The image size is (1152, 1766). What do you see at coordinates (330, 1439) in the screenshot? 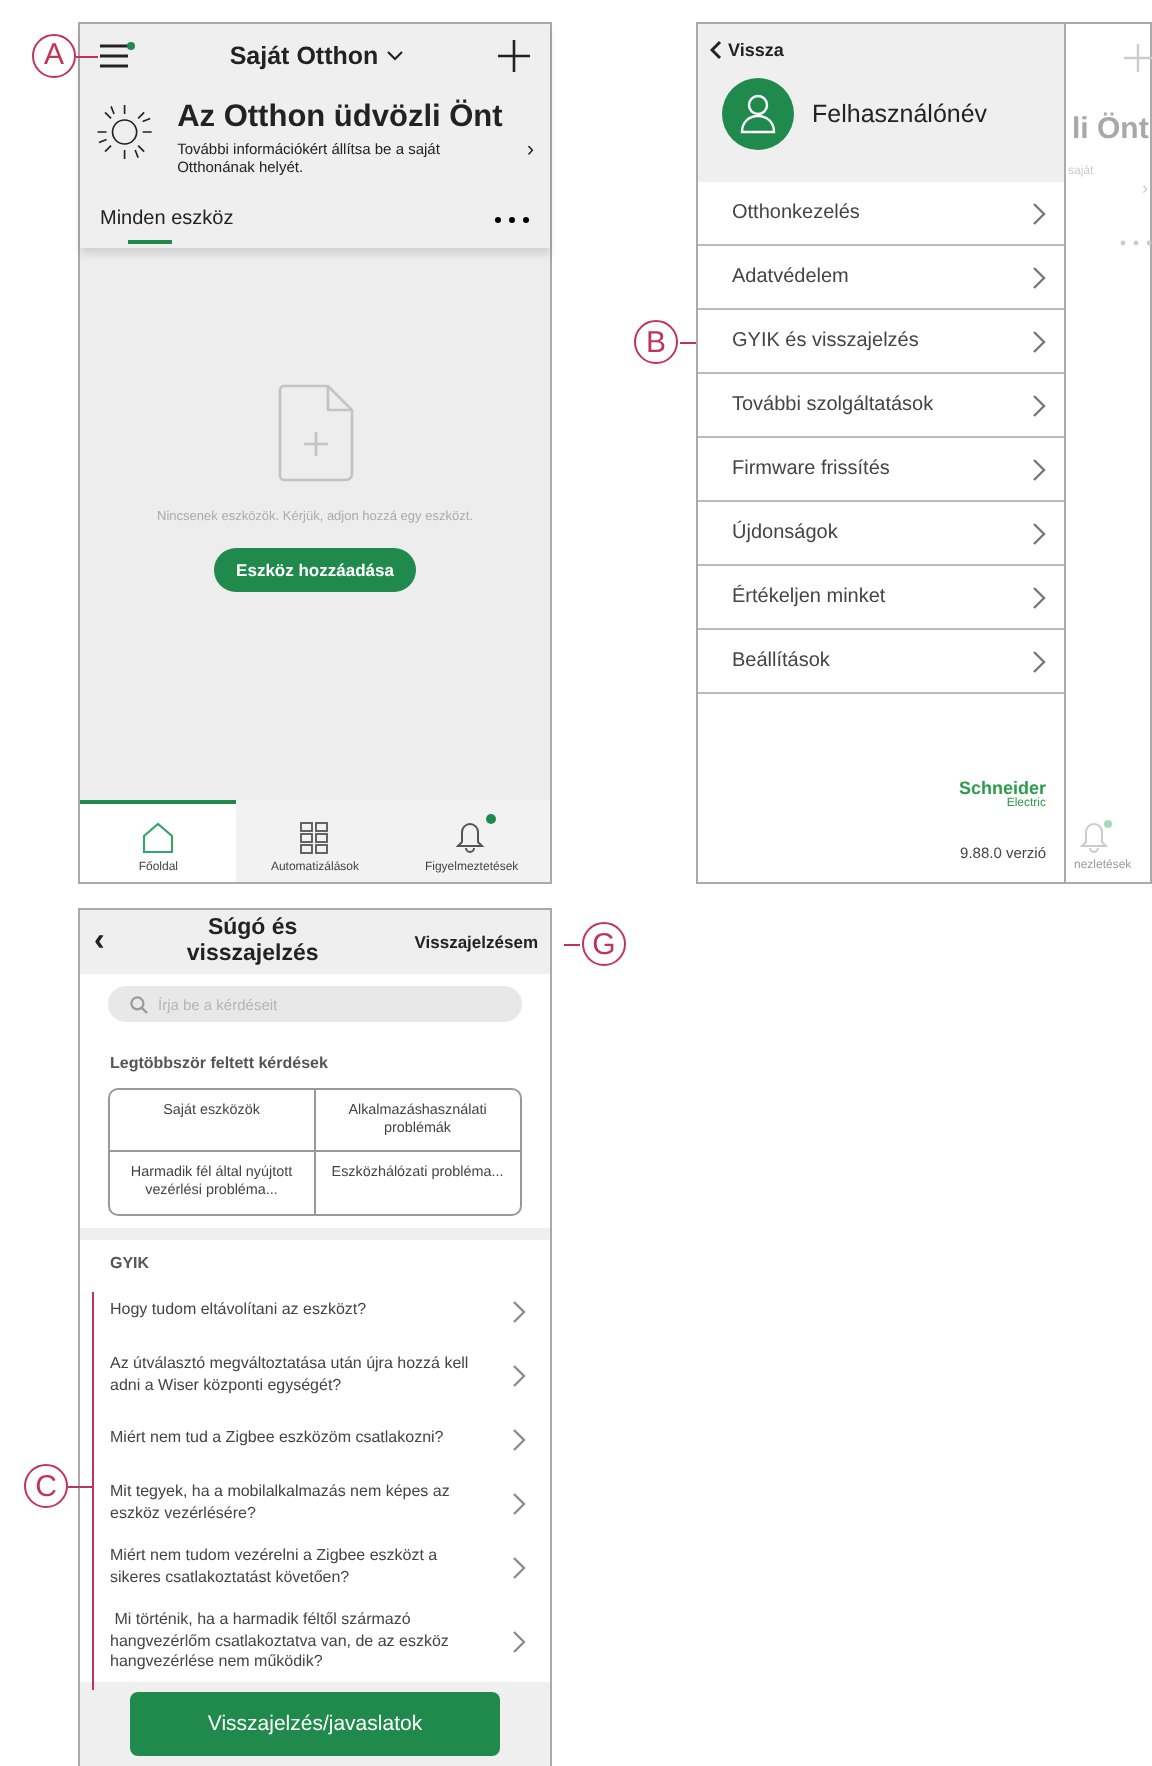
I see `faq-item: Miért nem tud a Zigbee eszközöm csatlakozni?` at bounding box center [330, 1439].